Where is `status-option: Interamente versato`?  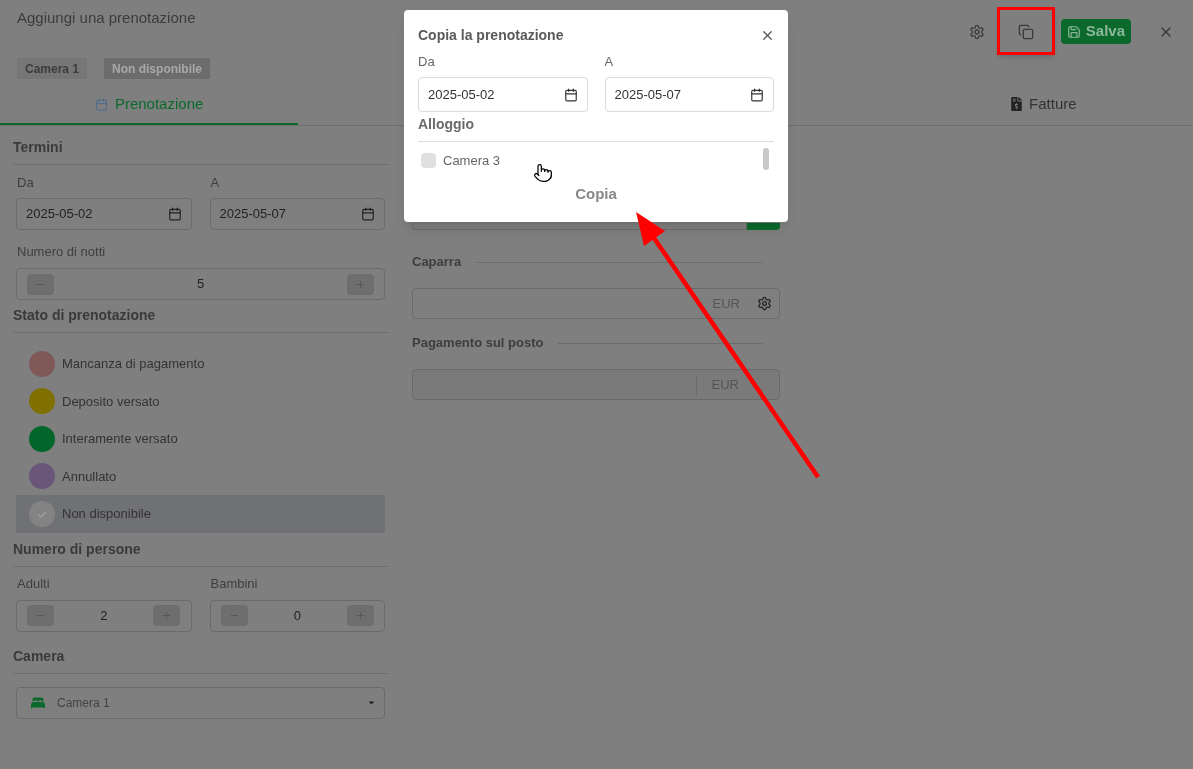 status-option: Interamente versato is located at coordinates (200, 439).